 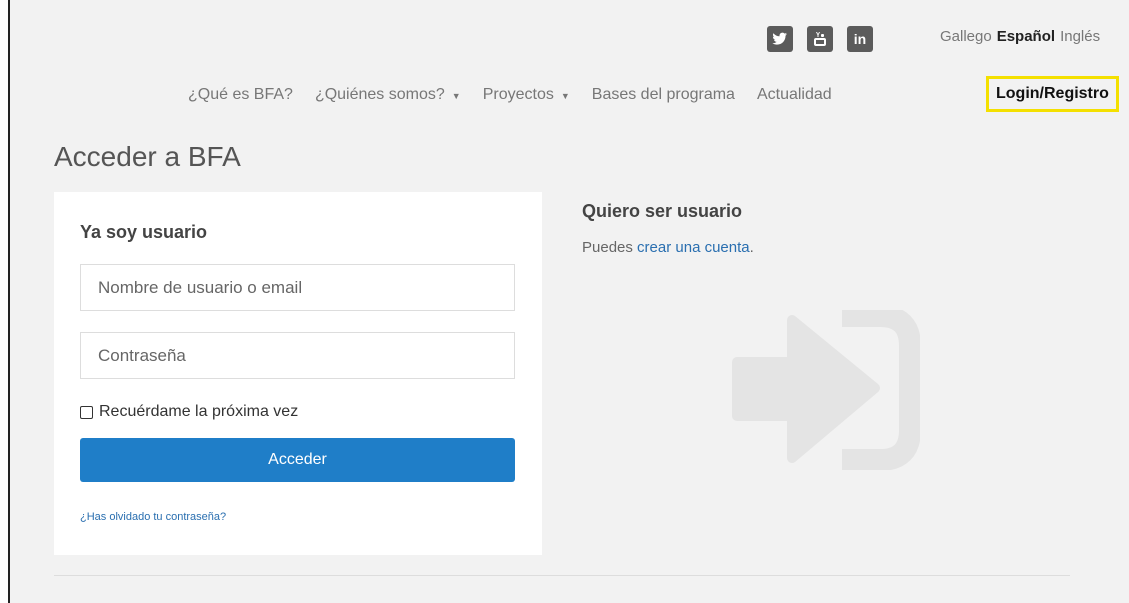 What do you see at coordinates (1026, 36) in the screenshot?
I see `lang-spanish: Español` at bounding box center [1026, 36].